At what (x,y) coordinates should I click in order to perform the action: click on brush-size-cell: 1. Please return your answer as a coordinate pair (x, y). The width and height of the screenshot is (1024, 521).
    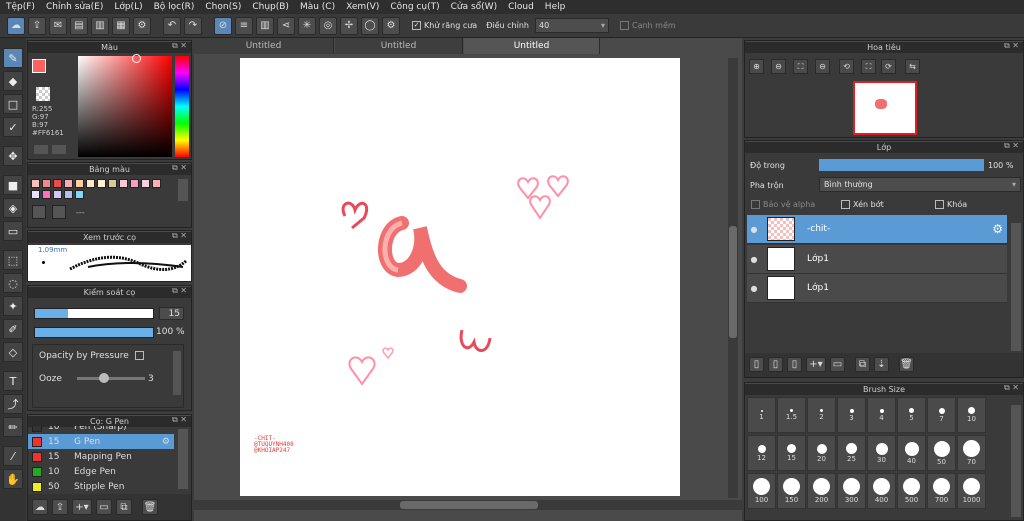
    Looking at the image, I should click on (761, 415).